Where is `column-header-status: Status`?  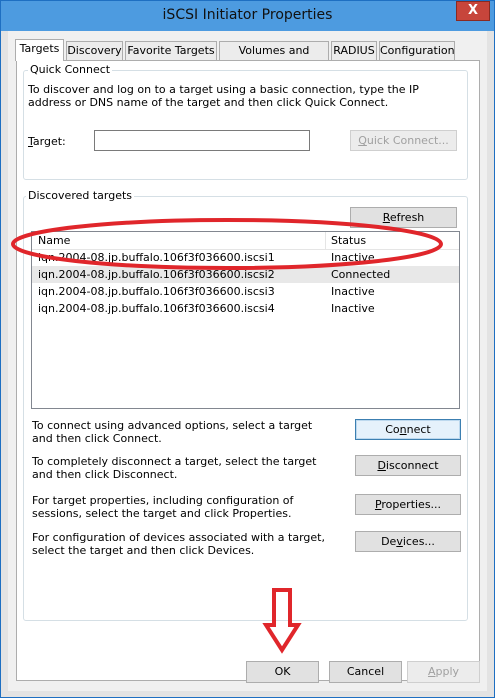 column-header-status: Status is located at coordinates (348, 240).